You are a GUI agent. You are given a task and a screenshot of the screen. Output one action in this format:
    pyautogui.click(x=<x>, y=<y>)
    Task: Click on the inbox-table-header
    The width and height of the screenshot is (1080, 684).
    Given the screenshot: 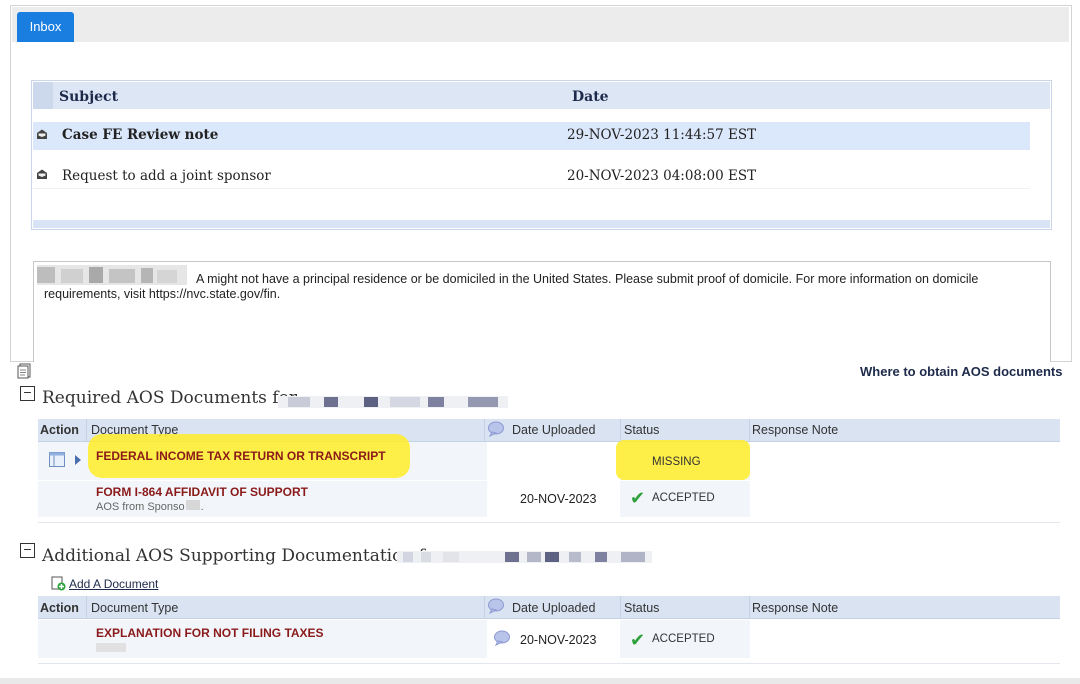 What is the action you would take?
    pyautogui.click(x=541, y=95)
    